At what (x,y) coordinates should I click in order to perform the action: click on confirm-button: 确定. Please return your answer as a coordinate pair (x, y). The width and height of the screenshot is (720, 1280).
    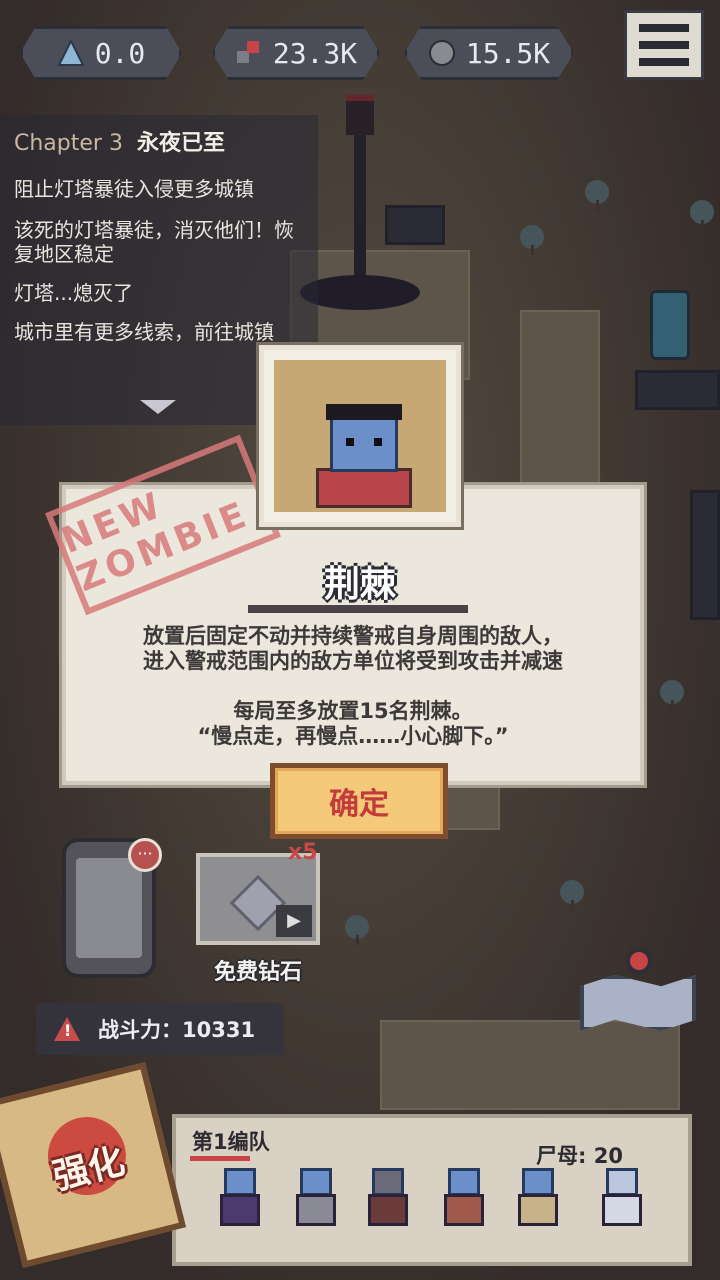
    Looking at the image, I should click on (359, 801).